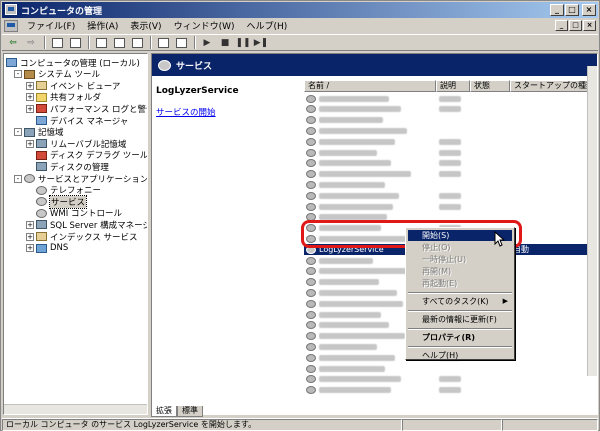  Describe the element at coordinates (76, 144) in the screenshot. I see `tree-item: + リムーバブル記憶域` at that location.